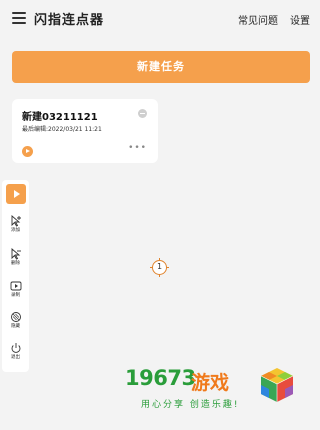 Image resolution: width=320 pixels, height=430 pixels. I want to click on task-last-edit: 最后编辑:2022/03/21 11:21, so click(62, 129).